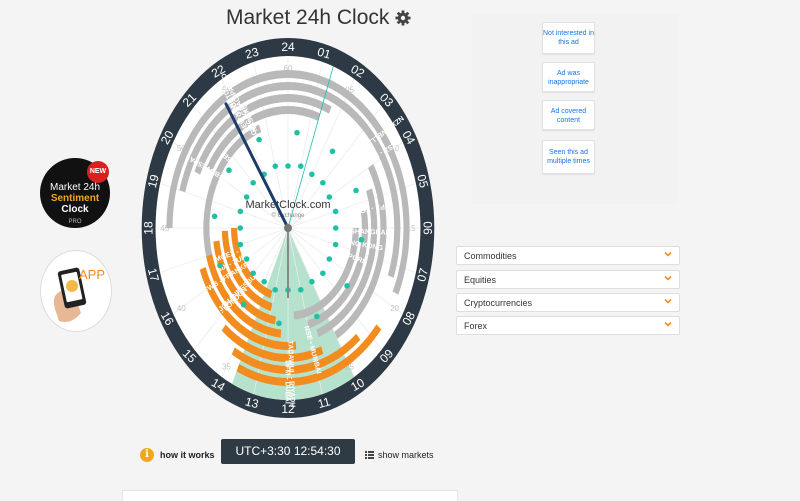 This screenshot has width=800, height=501. What do you see at coordinates (490, 256) in the screenshot?
I see `accordion-label: Commodities` at bounding box center [490, 256].